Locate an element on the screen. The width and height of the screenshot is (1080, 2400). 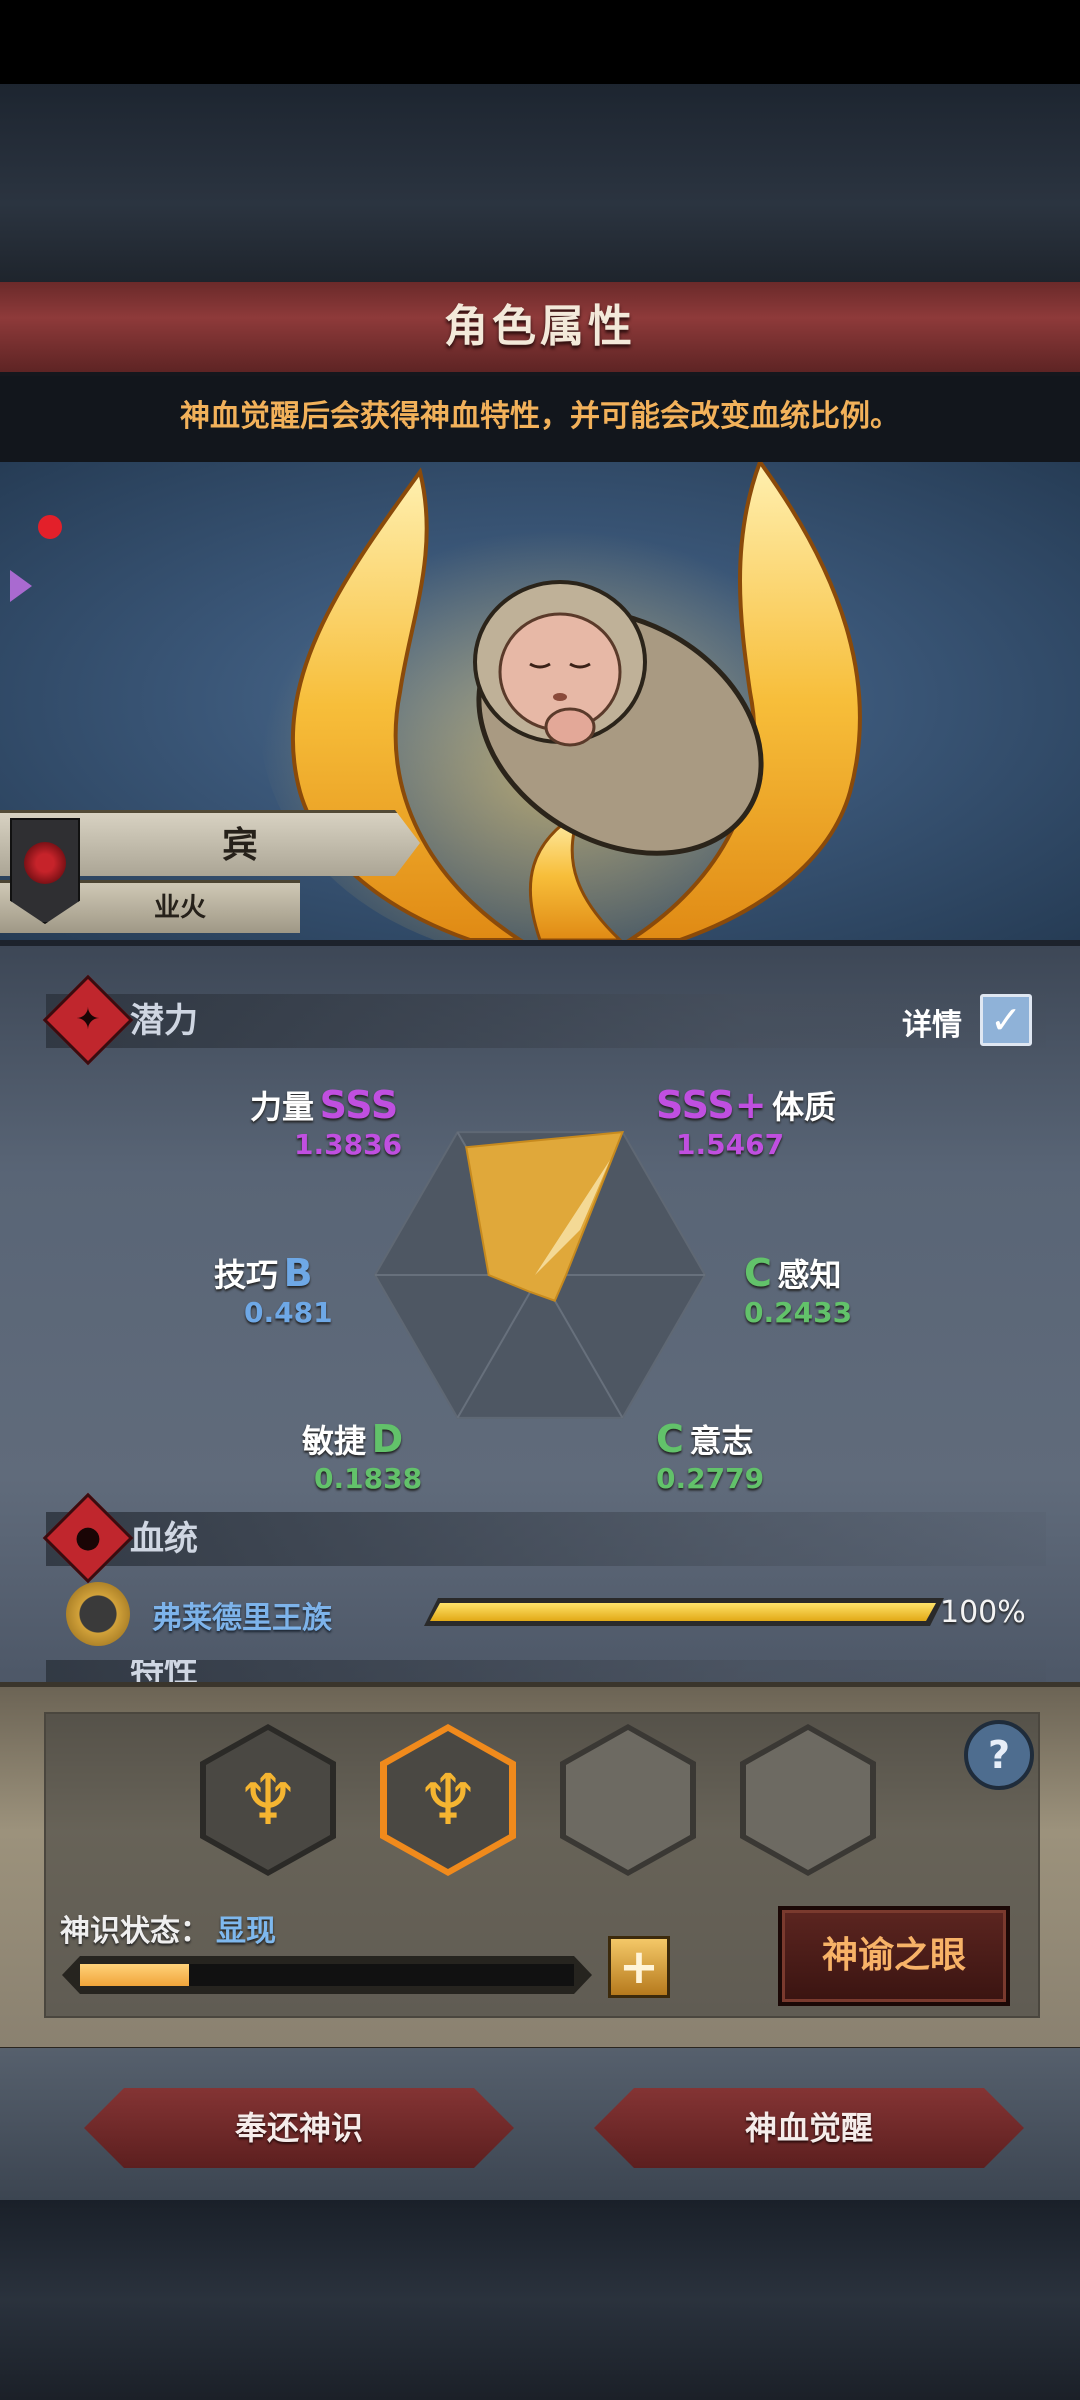
return-button-label: 奉还神识 is located at coordinates (298, 2128).